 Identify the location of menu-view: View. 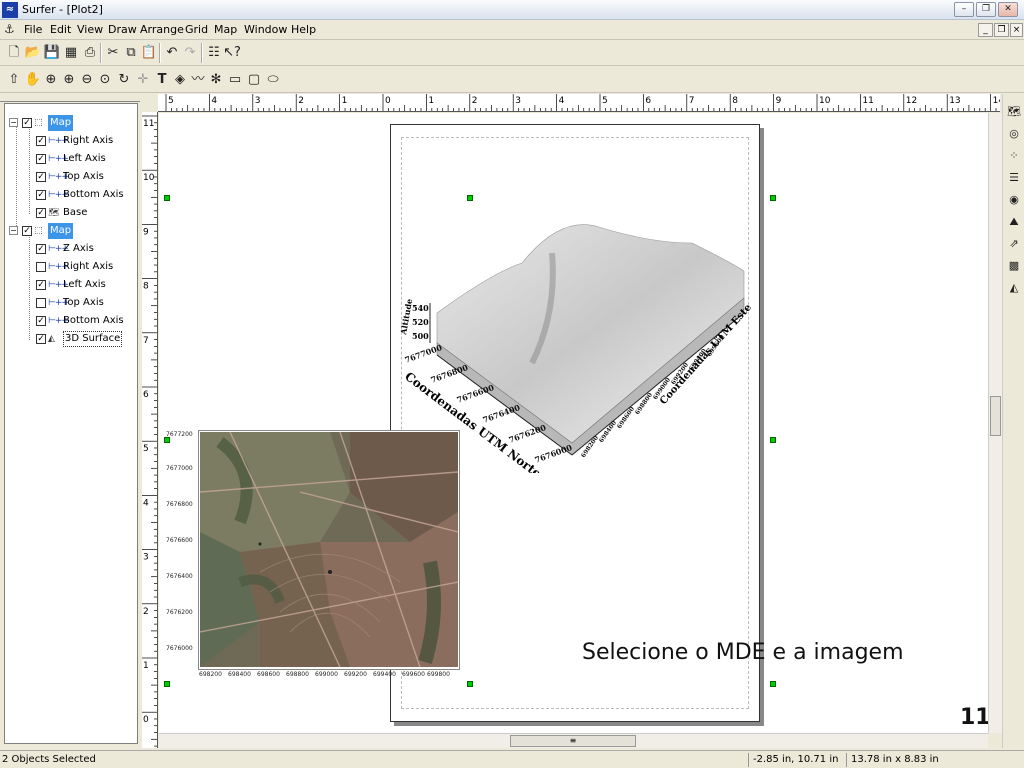
(90, 29).